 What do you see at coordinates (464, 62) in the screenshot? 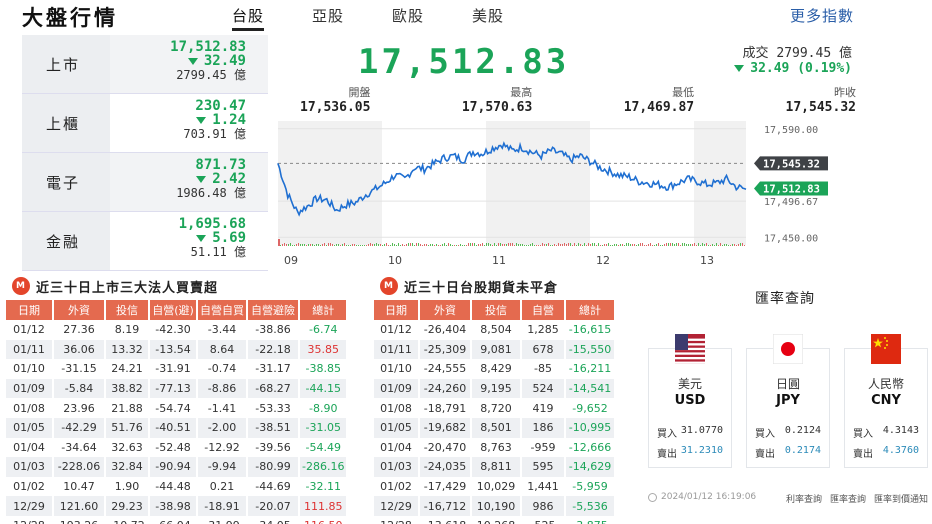
I see `index-price: 17,512.83` at bounding box center [464, 62].